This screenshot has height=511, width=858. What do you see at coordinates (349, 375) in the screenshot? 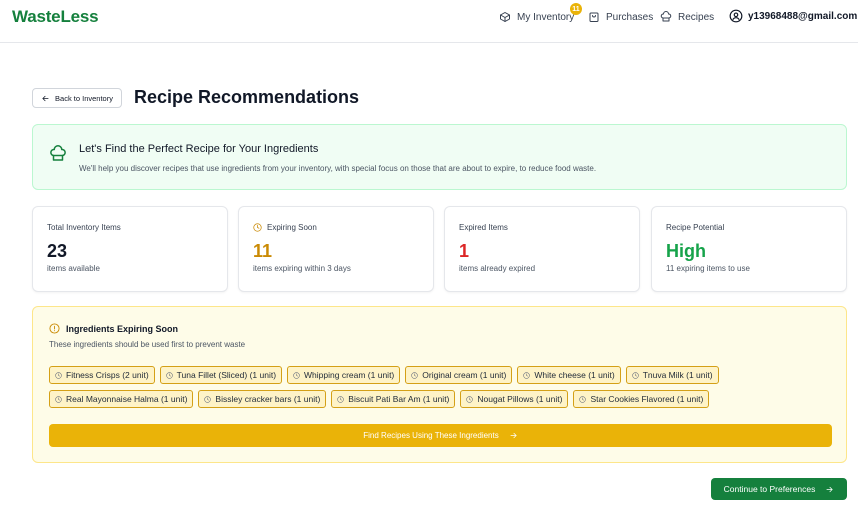
I see `ingredient-chip-label: Whipping cream (1 unit)` at bounding box center [349, 375].